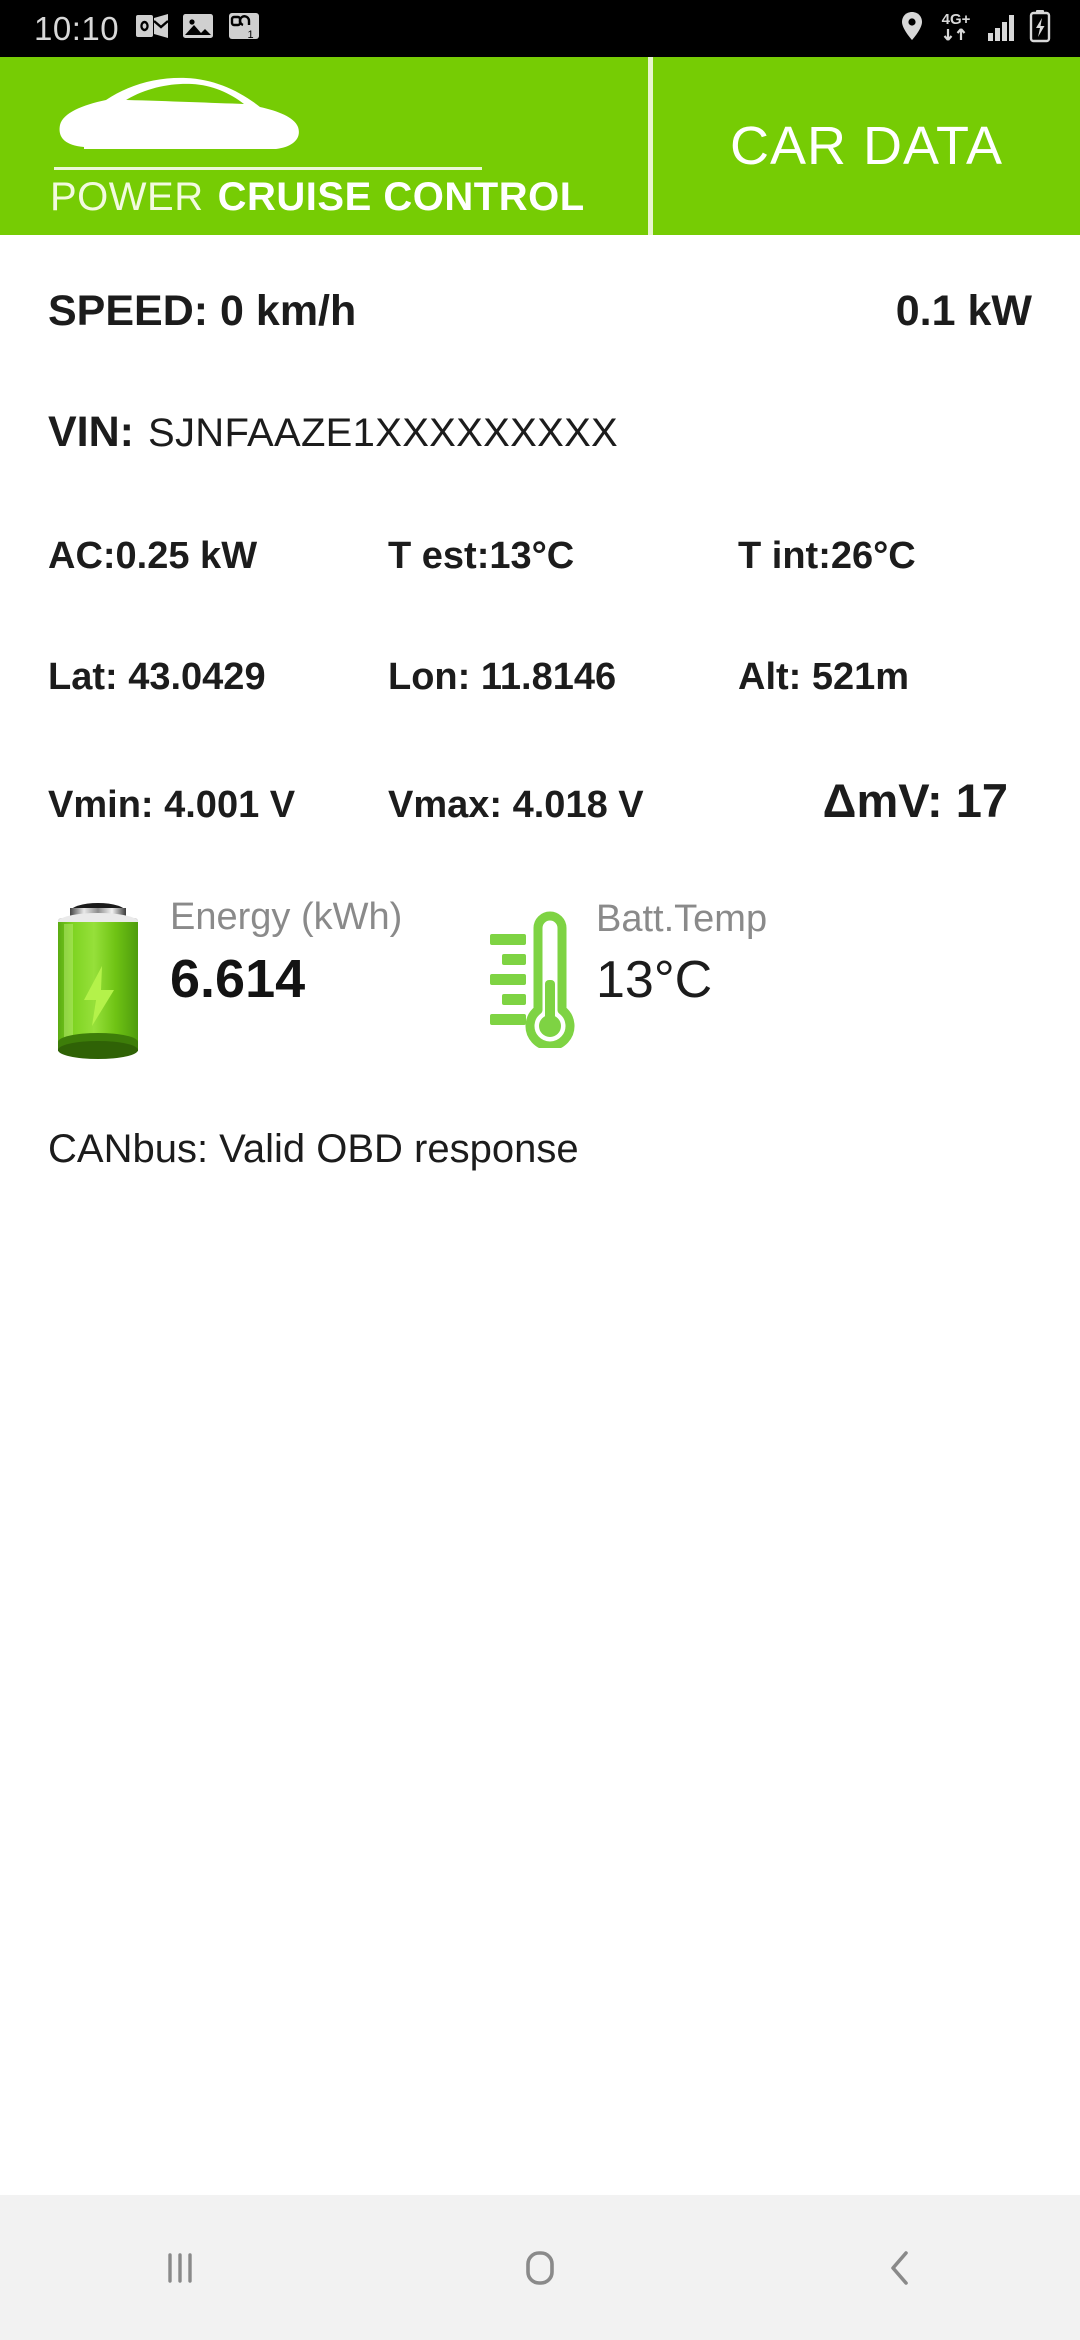  What do you see at coordinates (268, 168) in the screenshot?
I see `brand-divider-line` at bounding box center [268, 168].